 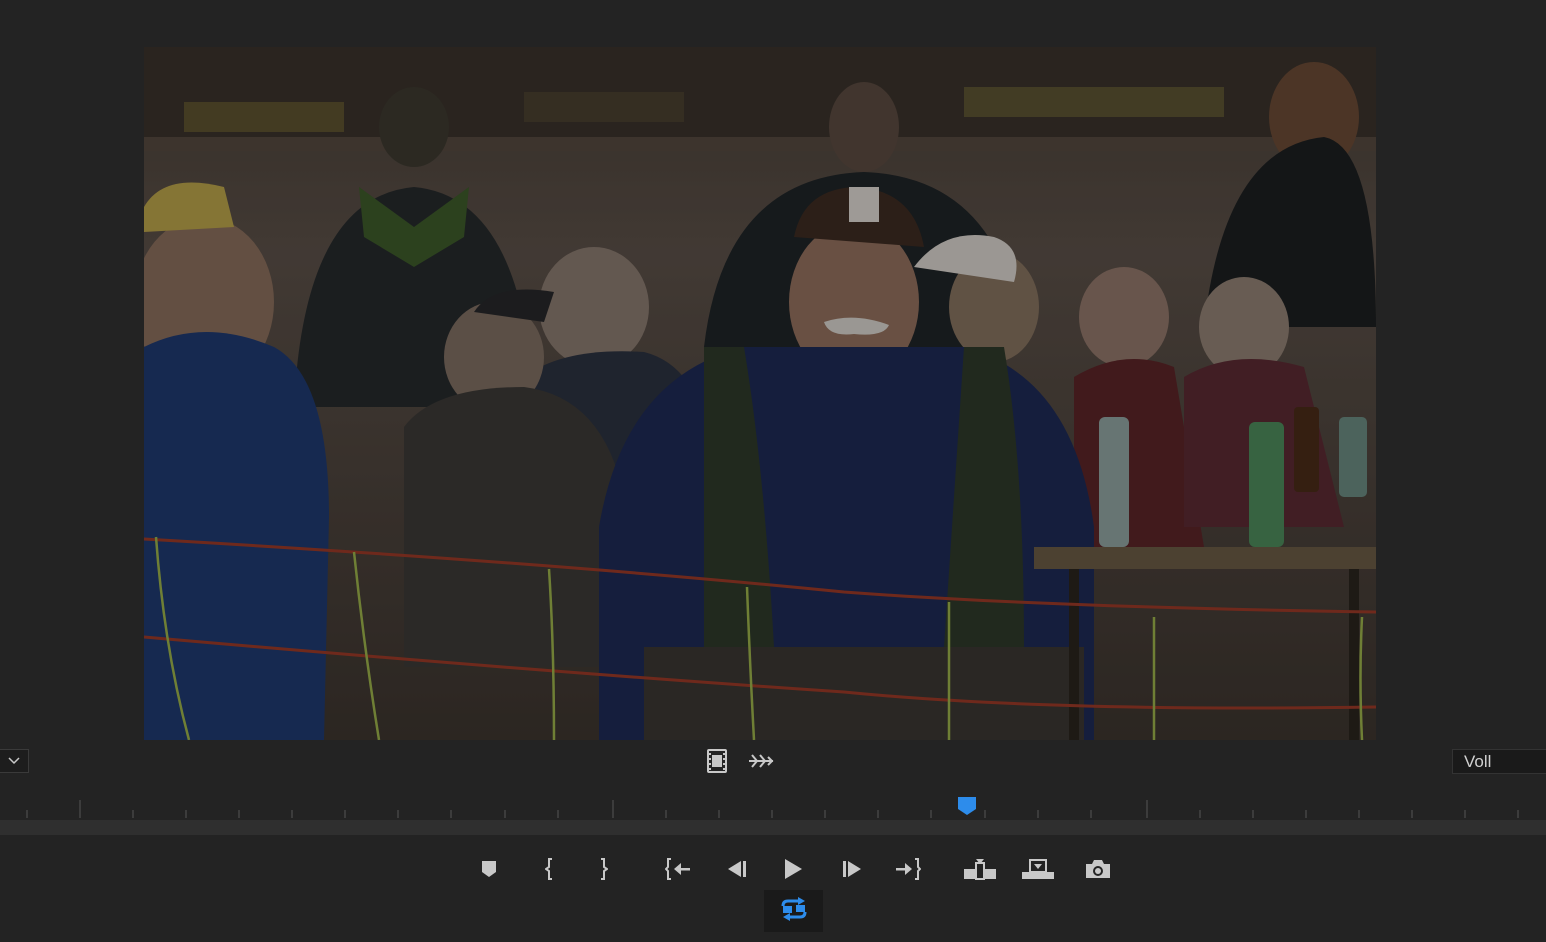 What do you see at coordinates (678, 869) in the screenshot?
I see `go-to-in-icon` at bounding box center [678, 869].